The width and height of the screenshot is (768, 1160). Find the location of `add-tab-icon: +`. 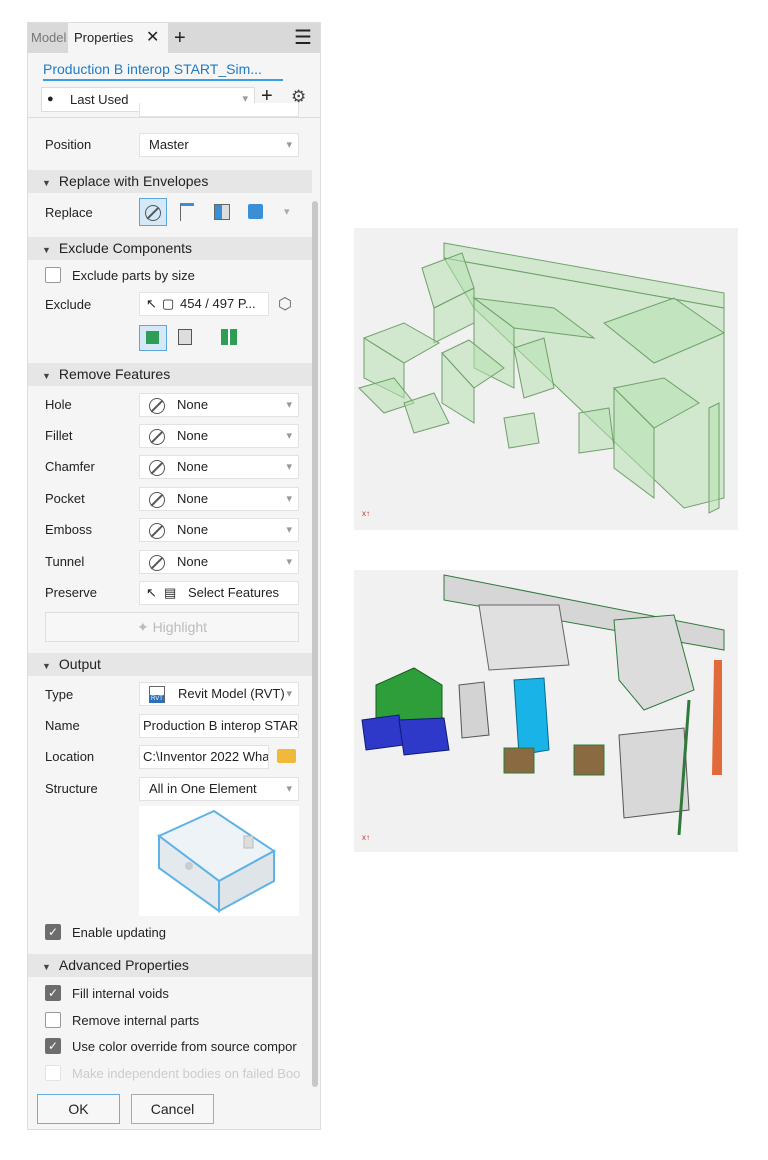

add-tab-icon: + is located at coordinates (180, 38).